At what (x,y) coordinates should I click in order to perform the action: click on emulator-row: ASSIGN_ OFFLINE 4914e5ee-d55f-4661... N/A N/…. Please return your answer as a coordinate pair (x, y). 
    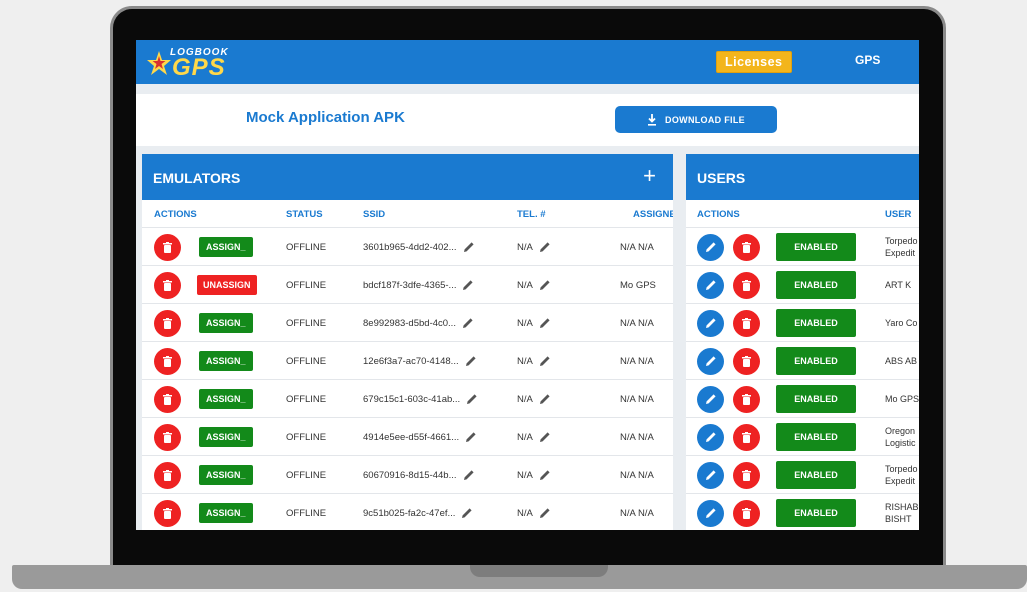
    Looking at the image, I should click on (407, 436).